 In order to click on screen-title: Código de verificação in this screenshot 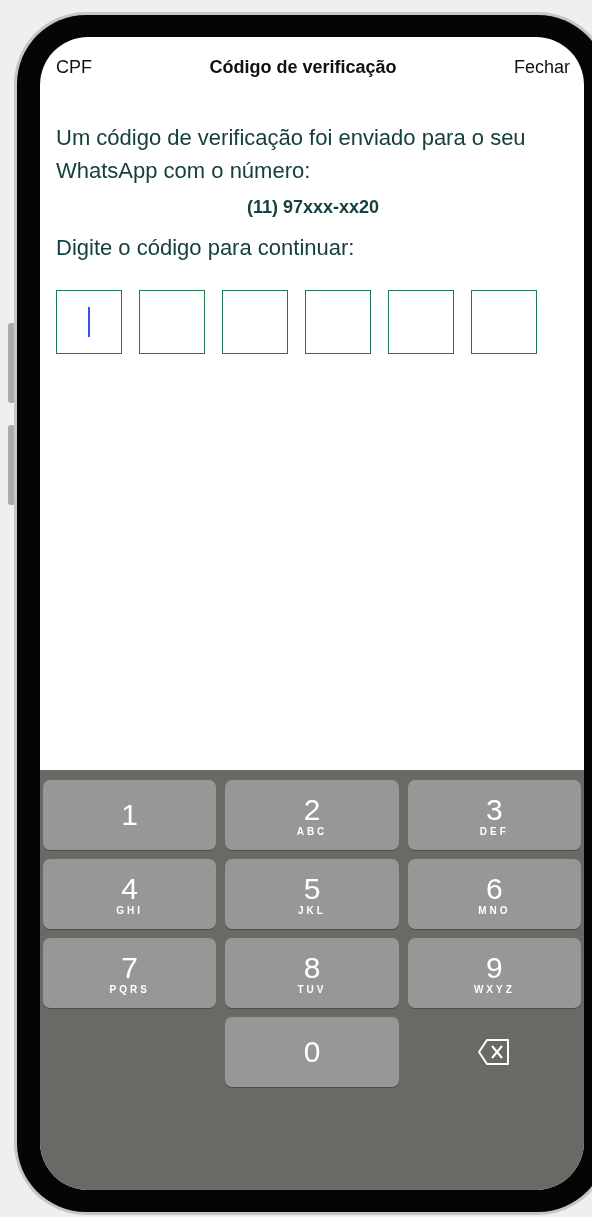, I will do `click(303, 67)`.